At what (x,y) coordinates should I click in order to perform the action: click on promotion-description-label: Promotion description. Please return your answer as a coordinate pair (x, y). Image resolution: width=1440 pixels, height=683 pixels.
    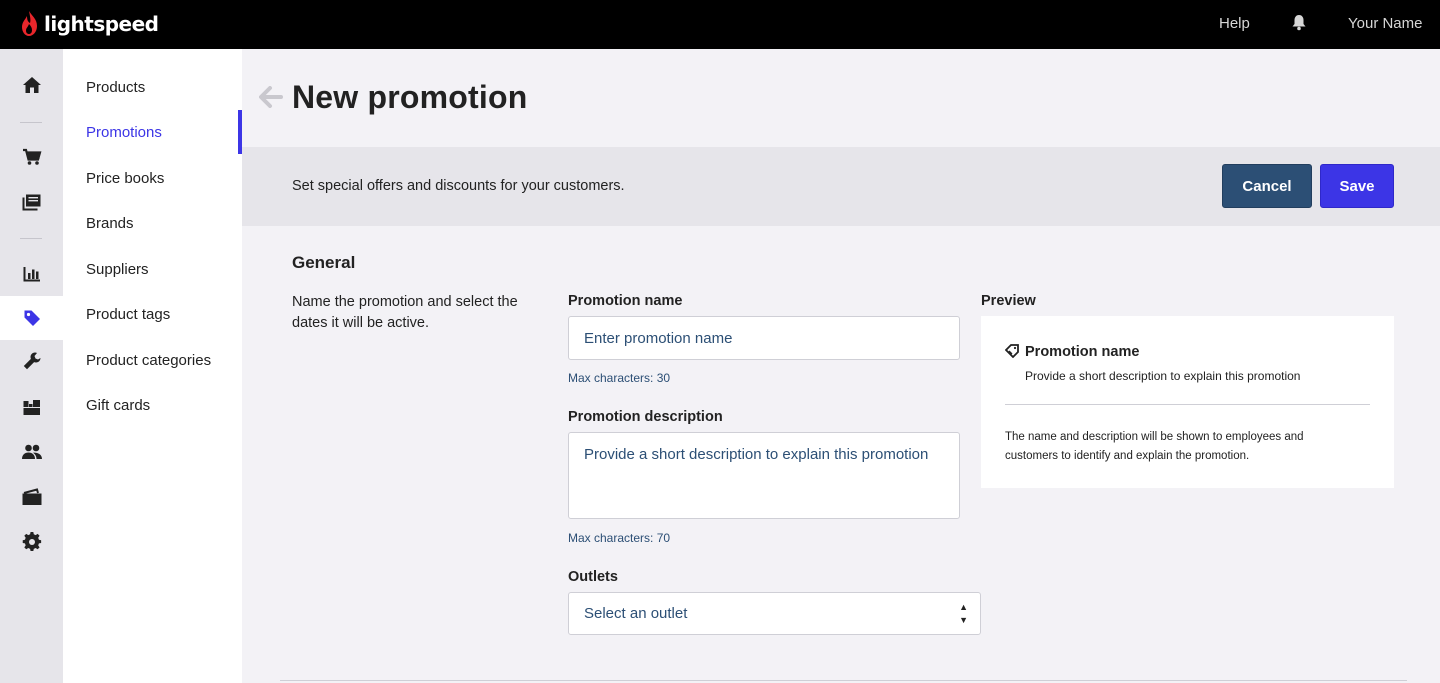
    Looking at the image, I should click on (645, 417).